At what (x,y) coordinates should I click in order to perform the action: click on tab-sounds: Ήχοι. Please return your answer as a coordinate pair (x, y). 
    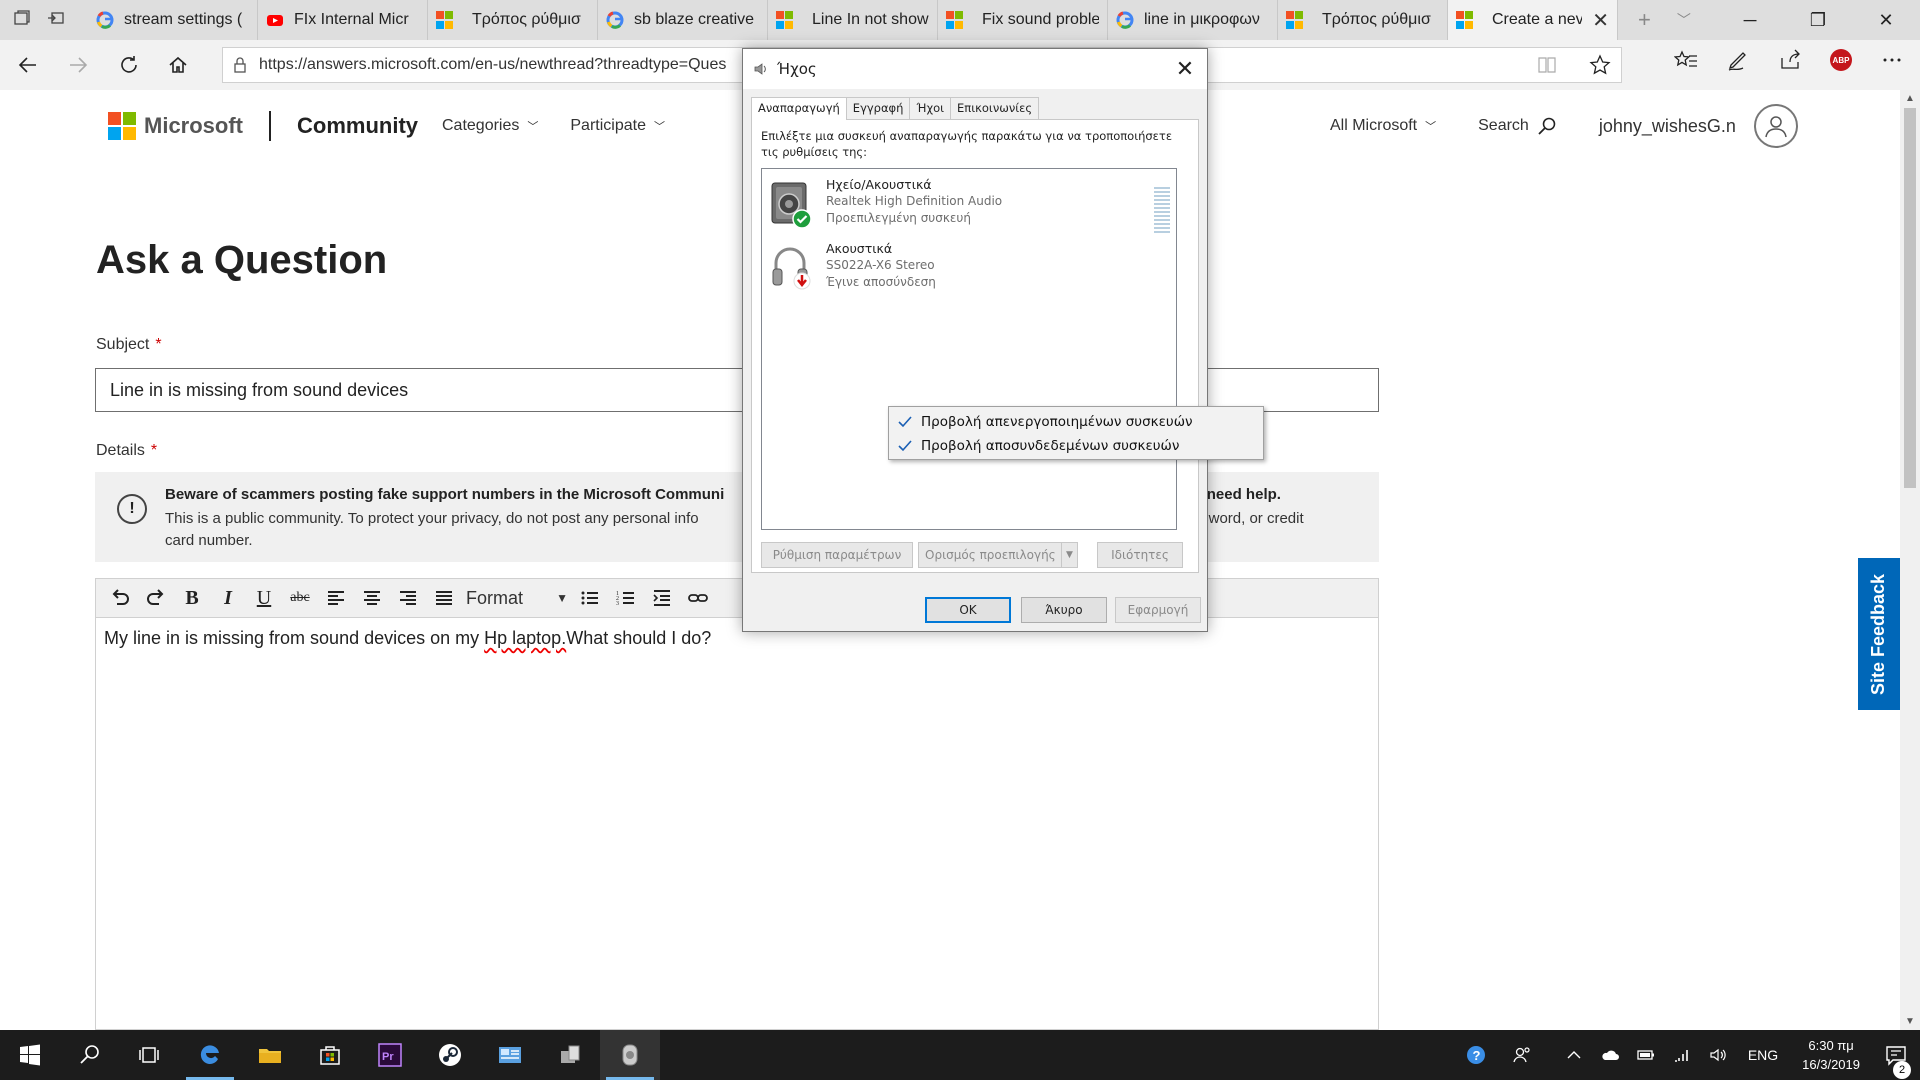
    Looking at the image, I should click on (930, 108).